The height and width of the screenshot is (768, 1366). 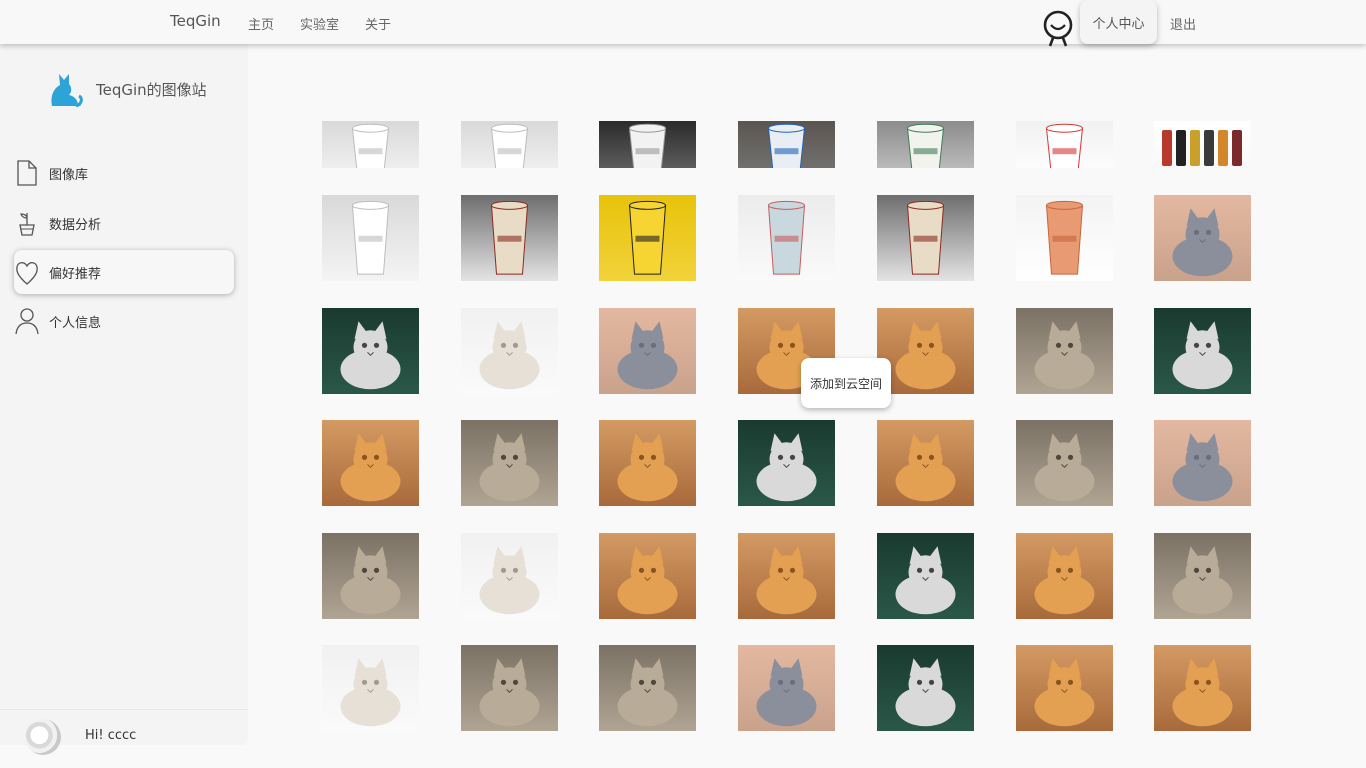 I want to click on menu-item-personal-info: 个人信息, so click(x=124, y=321).